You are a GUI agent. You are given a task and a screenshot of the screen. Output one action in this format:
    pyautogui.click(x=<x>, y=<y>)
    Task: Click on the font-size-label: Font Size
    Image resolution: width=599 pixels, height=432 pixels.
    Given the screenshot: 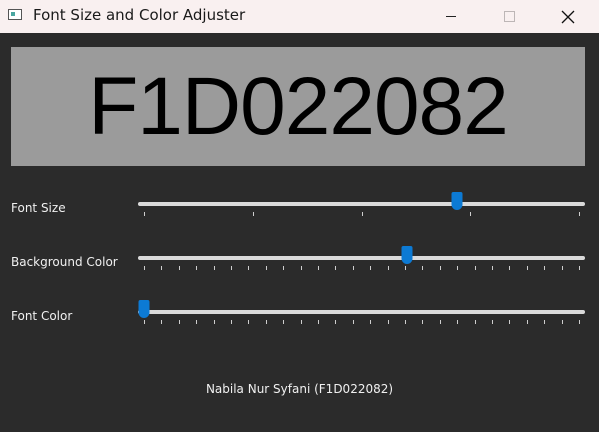 What is the action you would take?
    pyautogui.click(x=38, y=208)
    